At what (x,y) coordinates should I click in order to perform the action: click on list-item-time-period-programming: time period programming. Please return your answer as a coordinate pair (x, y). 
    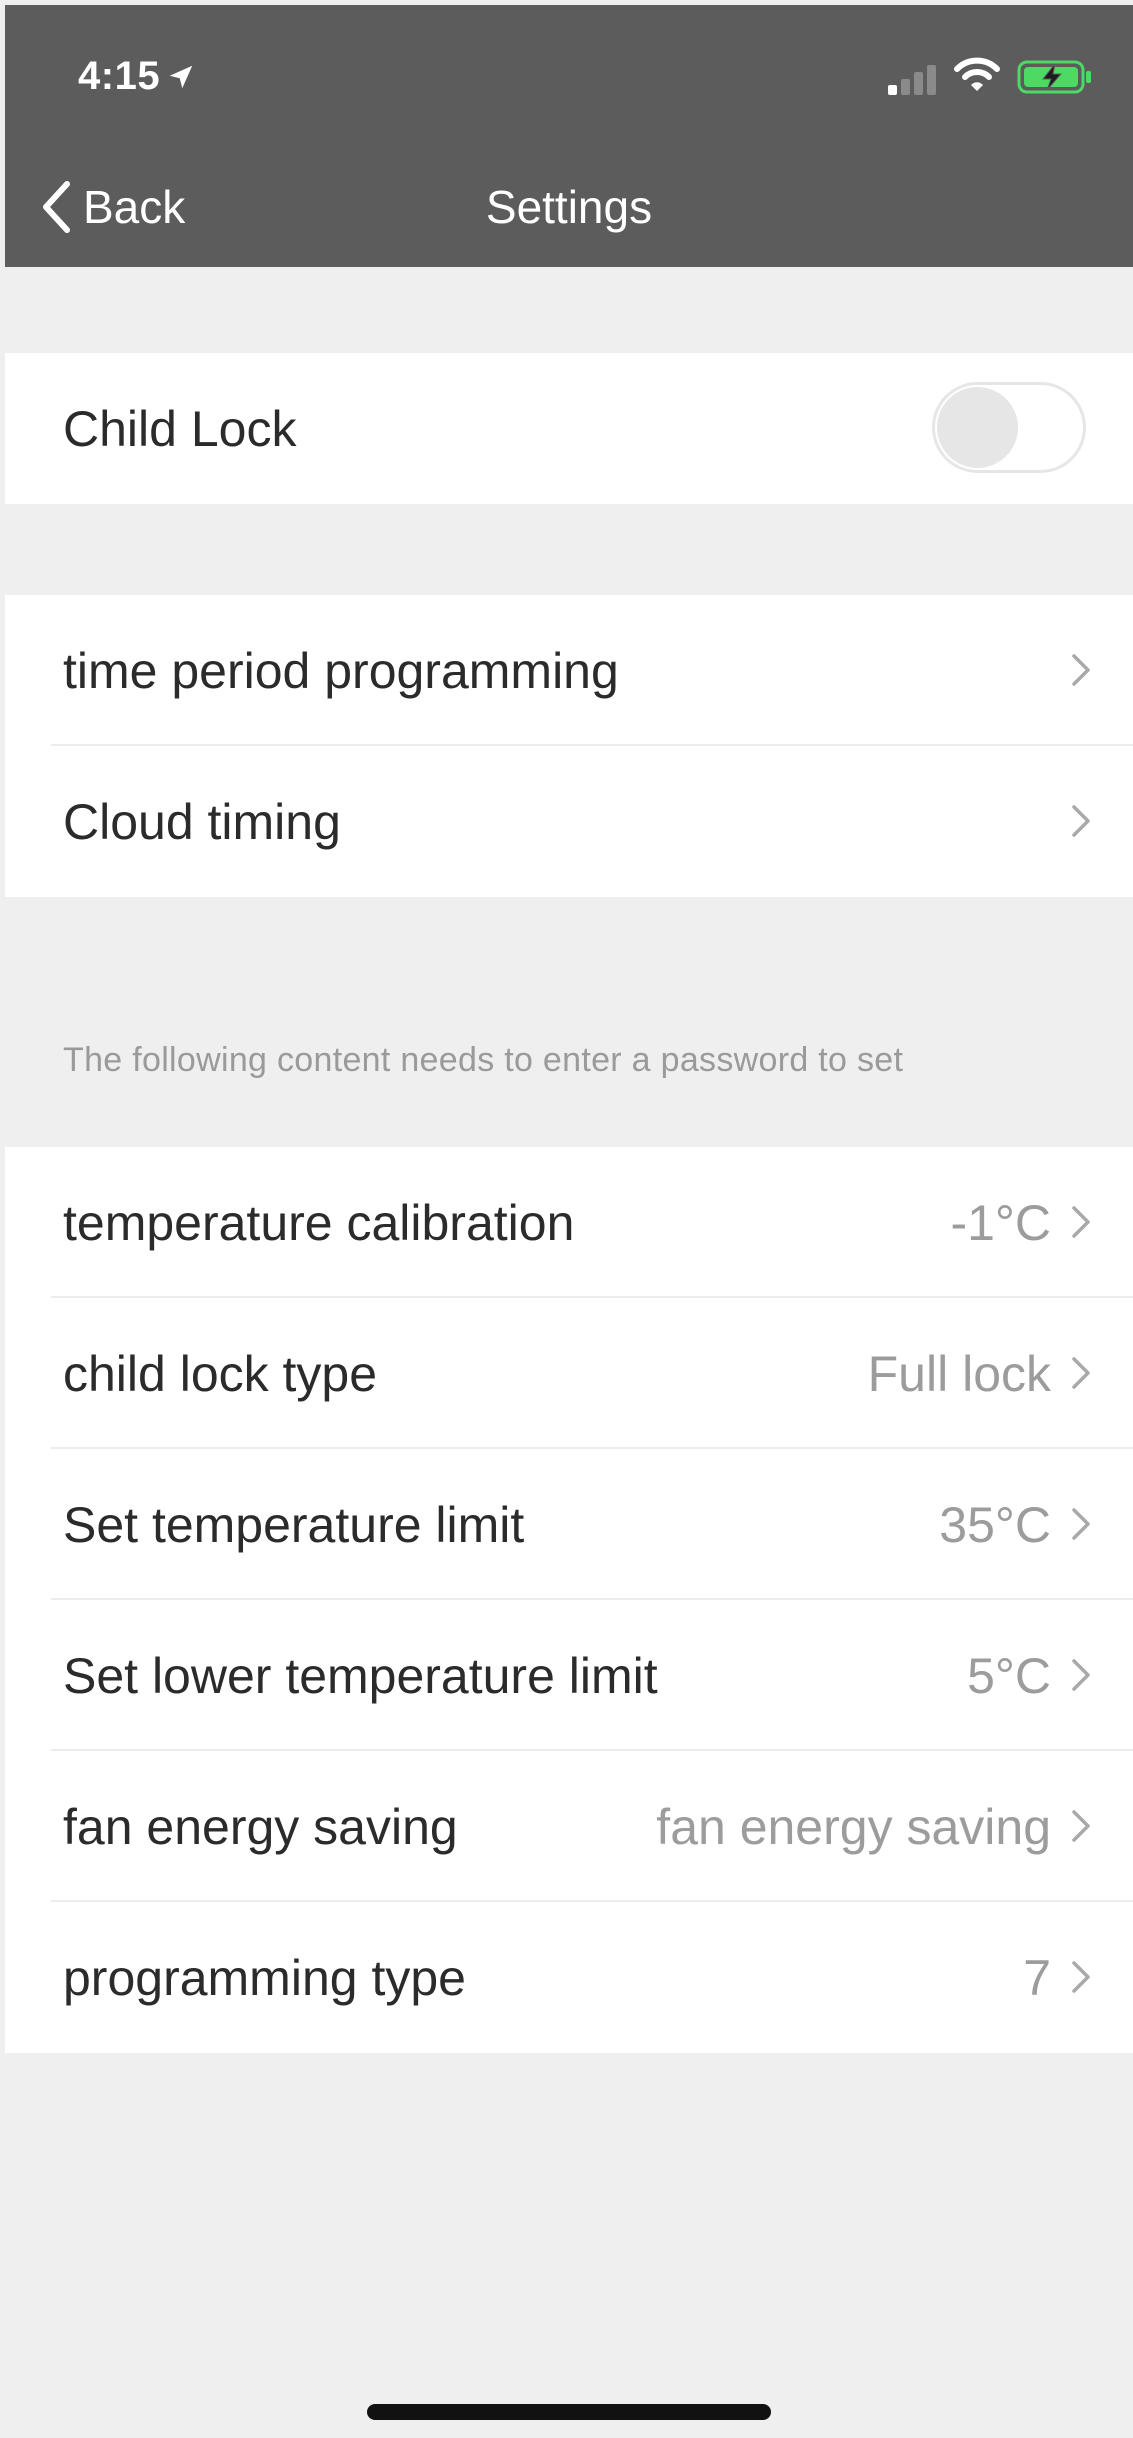
    Looking at the image, I should click on (569, 670).